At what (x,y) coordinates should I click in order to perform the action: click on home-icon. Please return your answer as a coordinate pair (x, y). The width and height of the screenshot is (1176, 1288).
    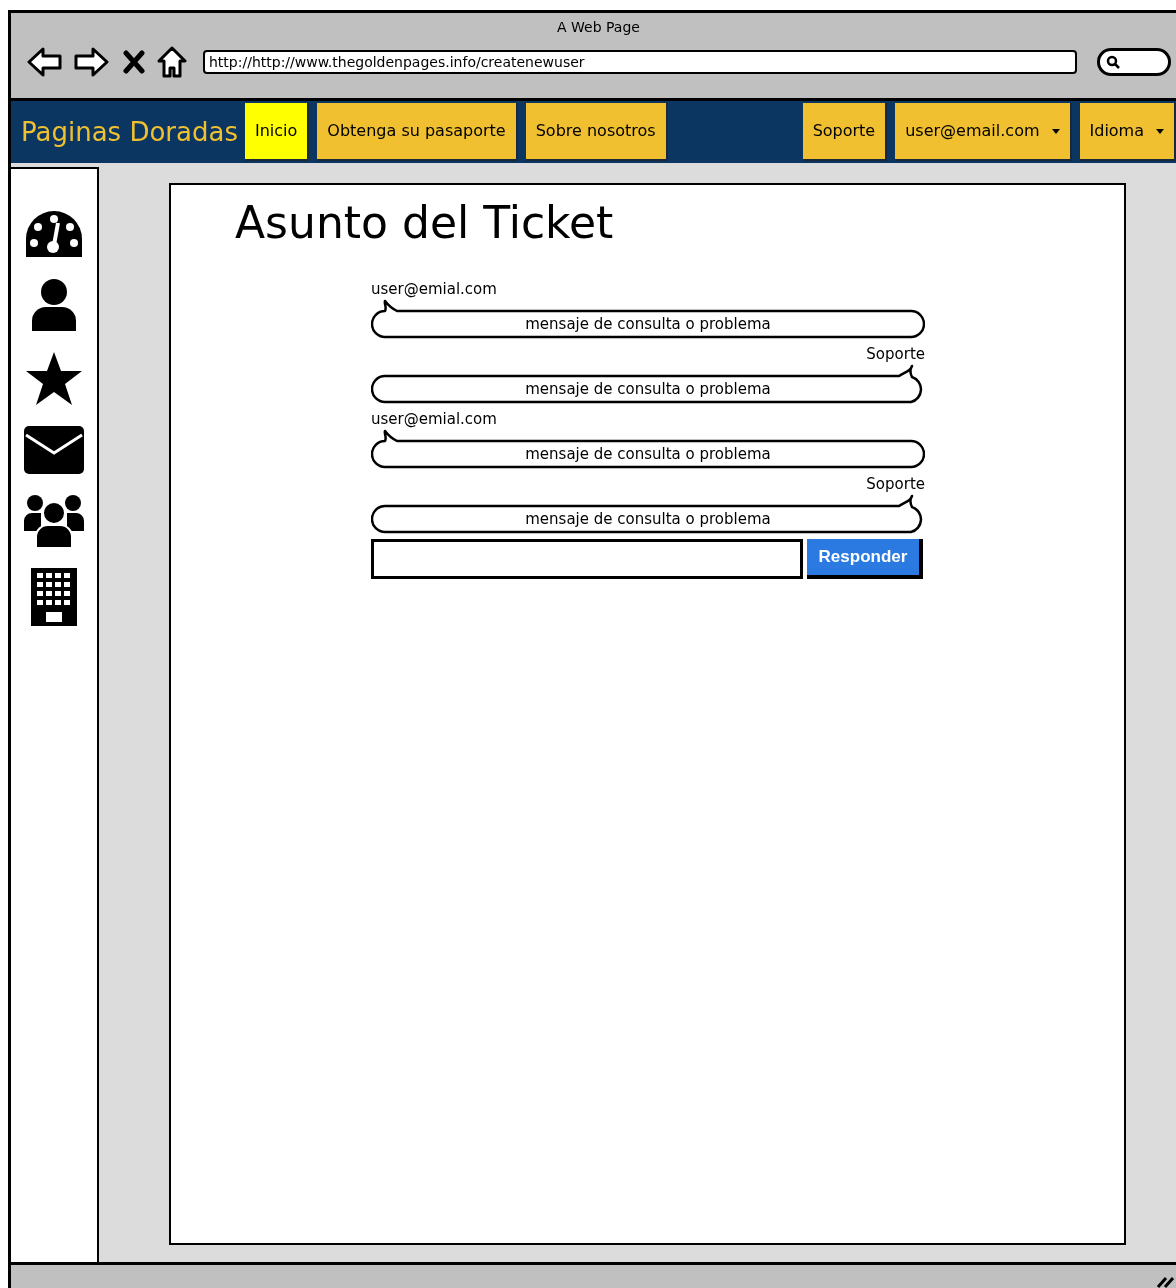
    Looking at the image, I should click on (172, 62).